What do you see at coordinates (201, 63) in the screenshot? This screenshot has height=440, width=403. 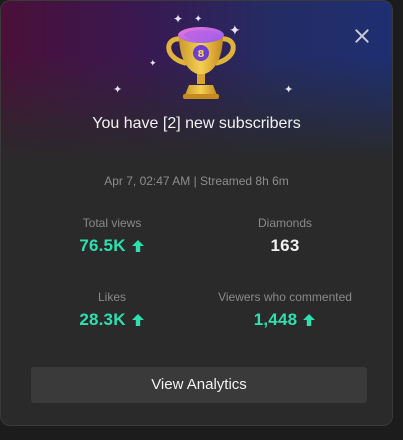 I see `trophy-icon: 8` at bounding box center [201, 63].